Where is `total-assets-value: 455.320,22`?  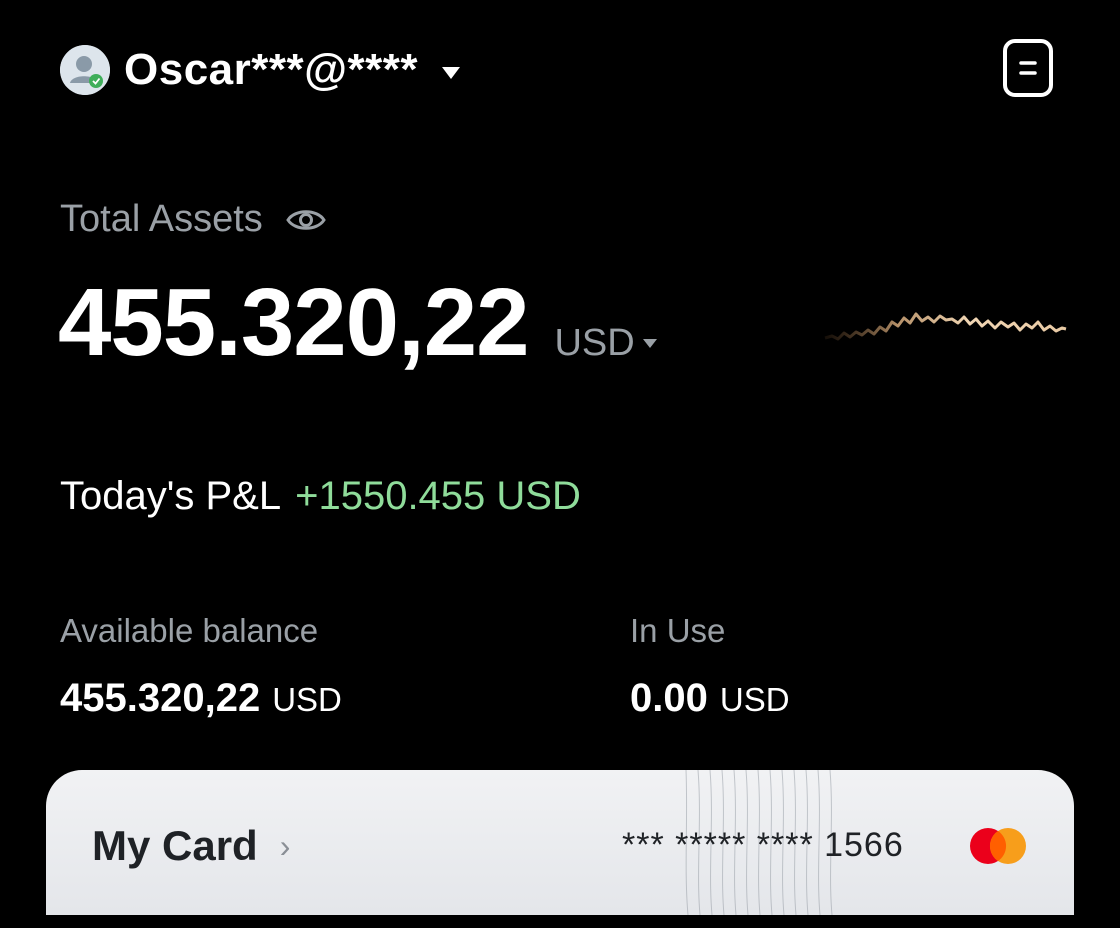 total-assets-value: 455.320,22 is located at coordinates (293, 322).